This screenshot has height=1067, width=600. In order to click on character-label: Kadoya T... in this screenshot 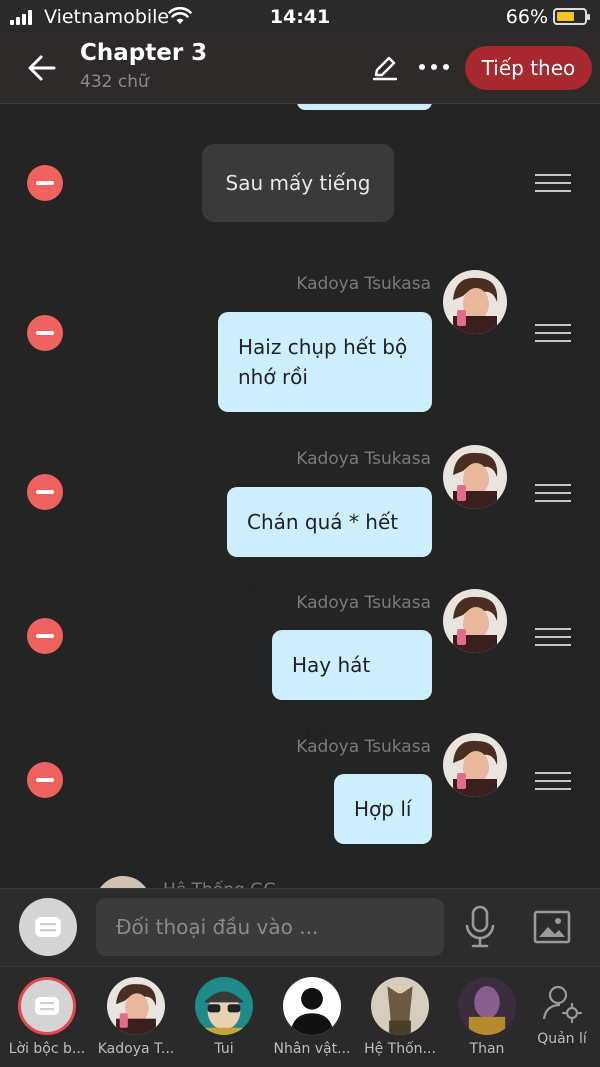, I will do `click(136, 1049)`.